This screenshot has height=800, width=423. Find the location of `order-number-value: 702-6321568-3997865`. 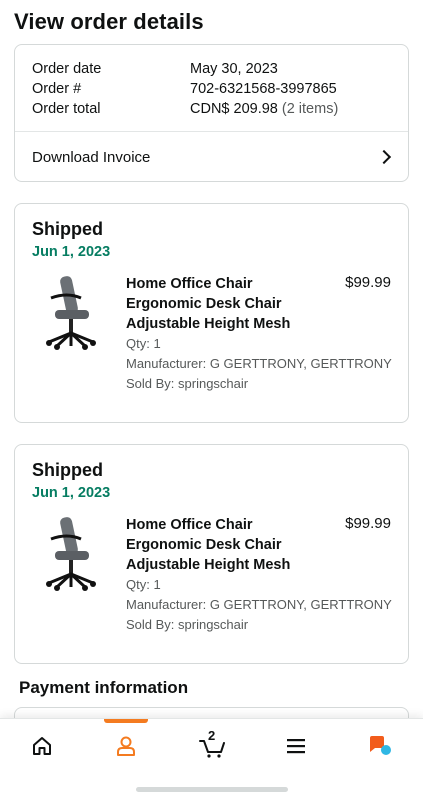

order-number-value: 702-6321568-3997865 is located at coordinates (263, 89).